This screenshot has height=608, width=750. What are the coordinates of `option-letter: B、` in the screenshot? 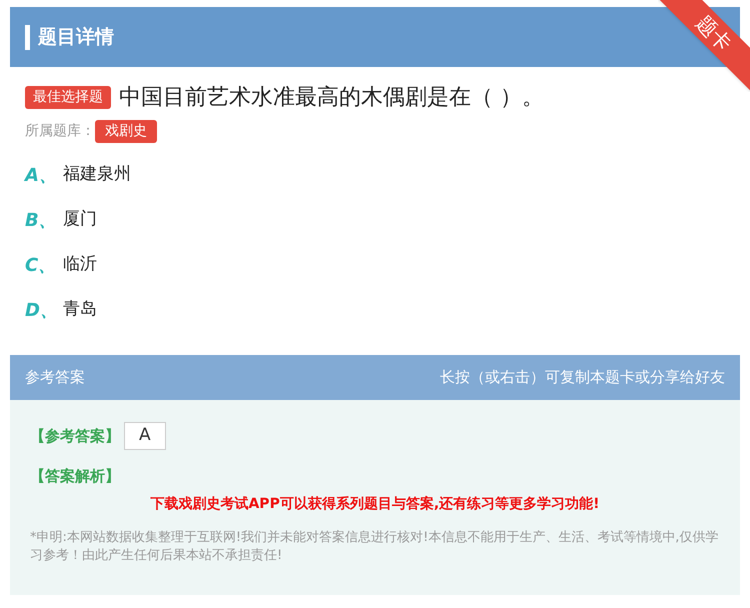 It's located at (38, 220).